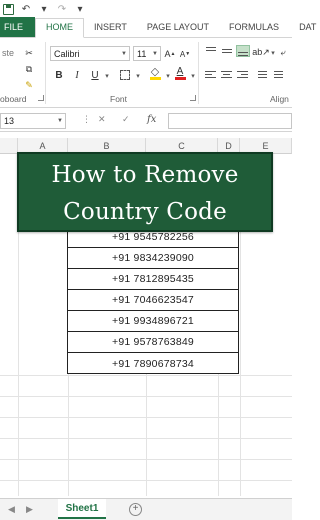  Describe the element at coordinates (80, 9) in the screenshot. I see `customize-toolbar-icon: ▾` at that location.